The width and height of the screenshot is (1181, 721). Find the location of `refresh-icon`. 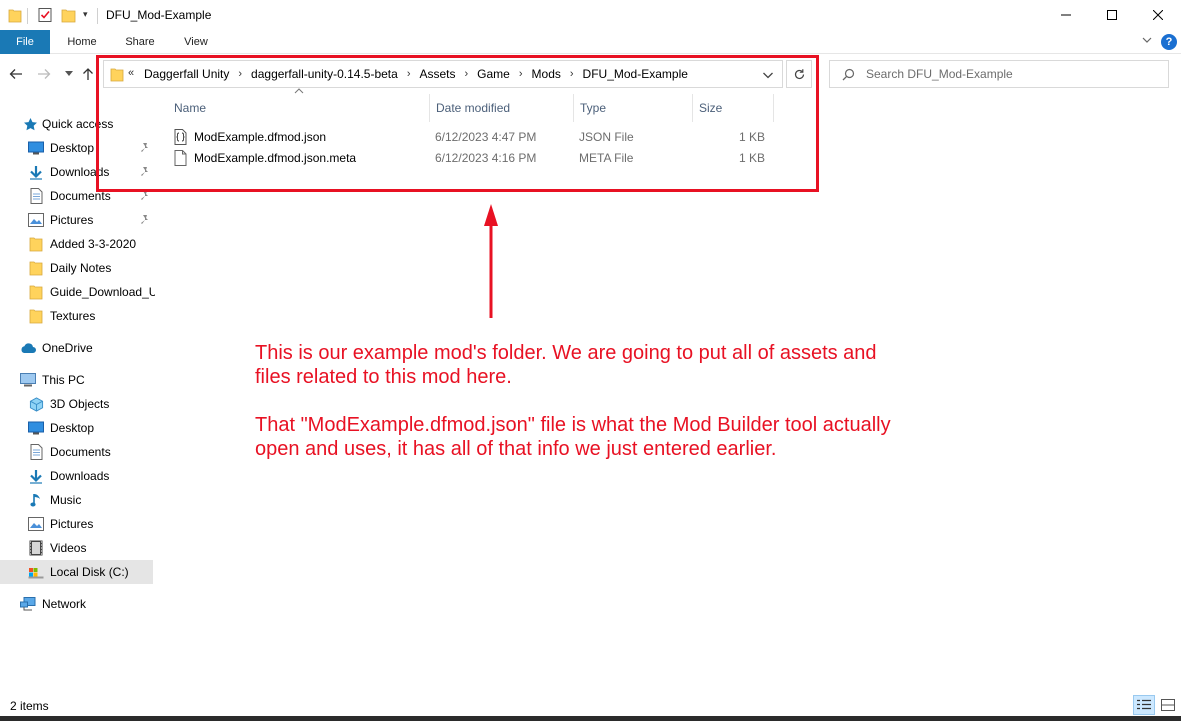

refresh-icon is located at coordinates (799, 73).